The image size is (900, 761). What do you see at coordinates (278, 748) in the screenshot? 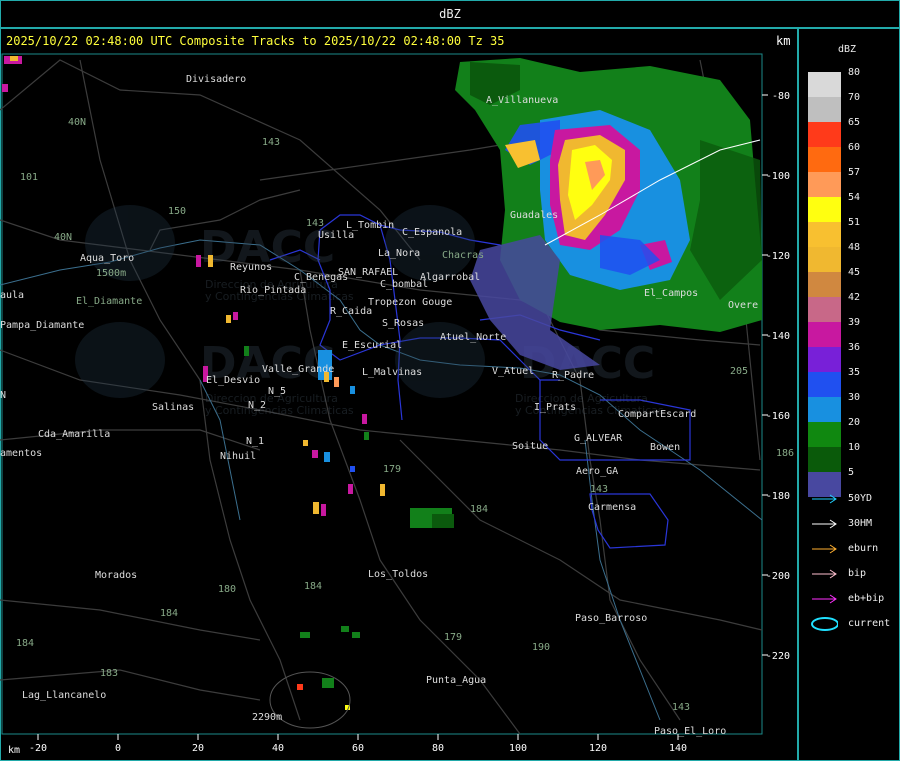
I see `x-tick-label: 40` at bounding box center [278, 748].